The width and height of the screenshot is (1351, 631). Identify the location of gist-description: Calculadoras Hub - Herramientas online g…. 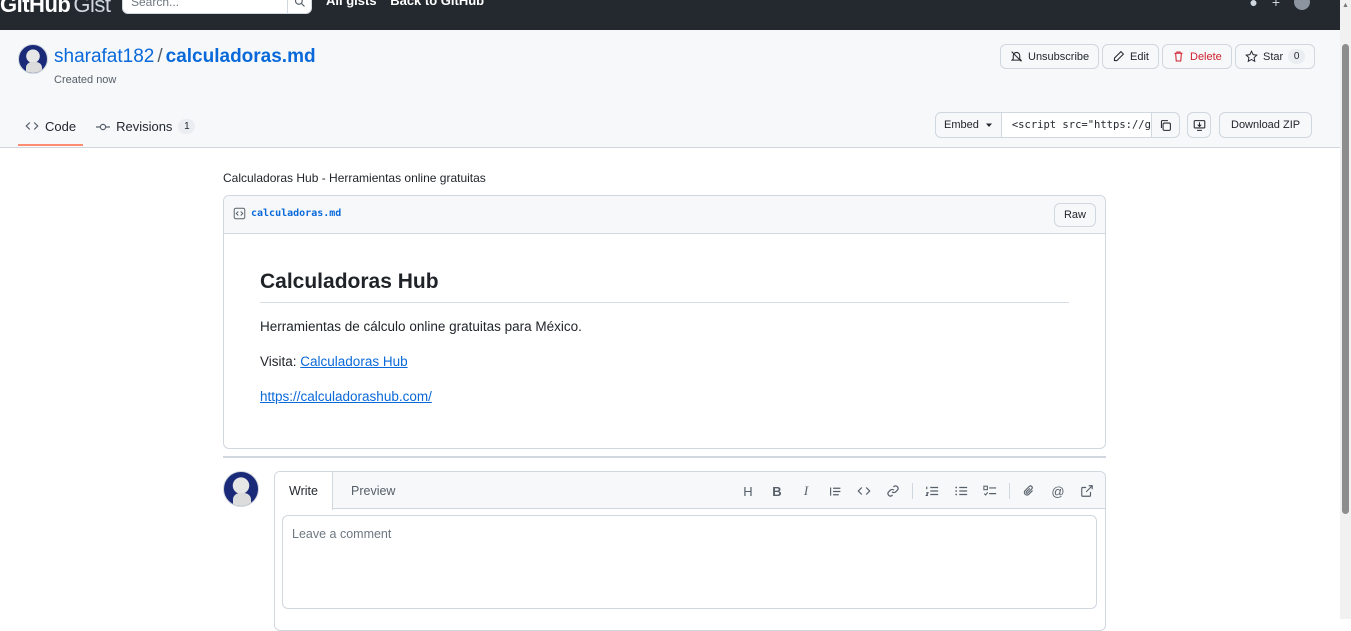
(354, 178).